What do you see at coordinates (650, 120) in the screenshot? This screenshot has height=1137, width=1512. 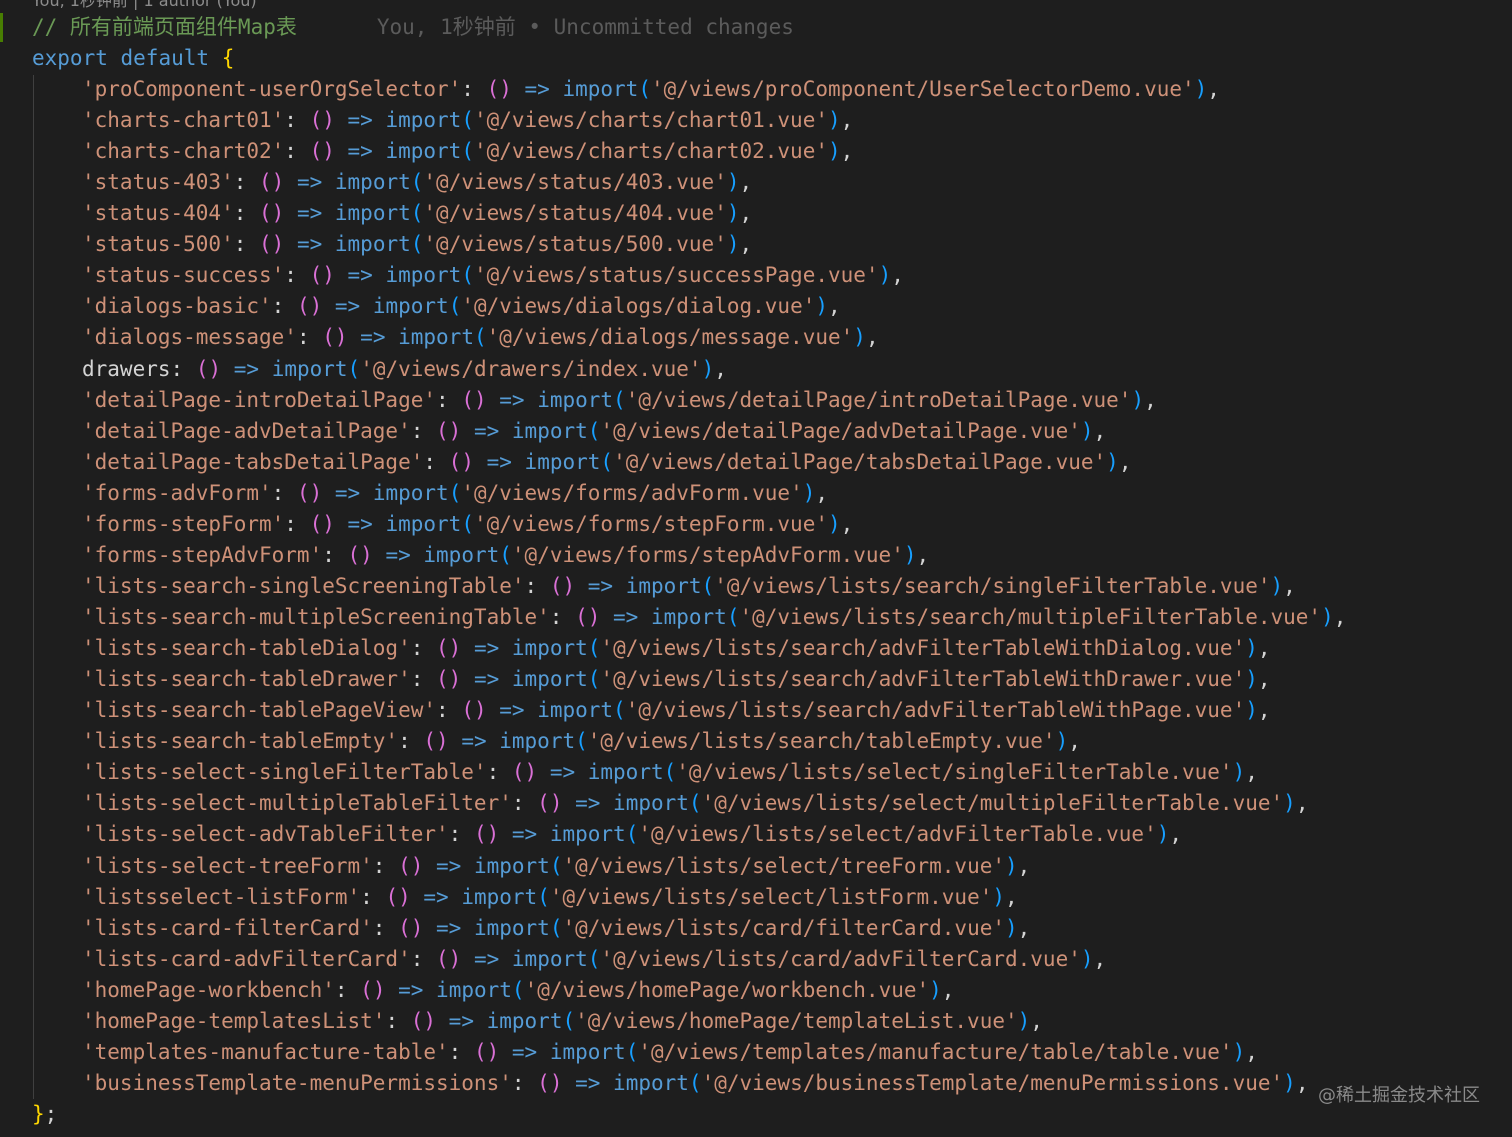 I see `import-path: '@/views/charts/chart01.vue'` at bounding box center [650, 120].